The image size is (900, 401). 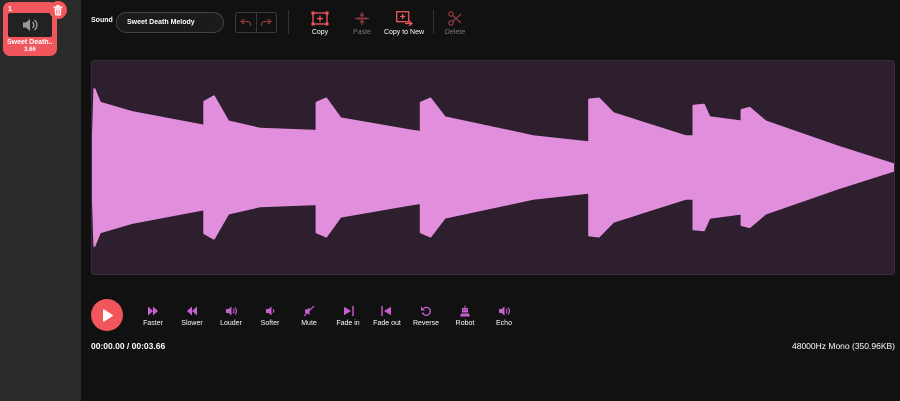 What do you see at coordinates (426, 311) in the screenshot?
I see `reverse-icon` at bounding box center [426, 311].